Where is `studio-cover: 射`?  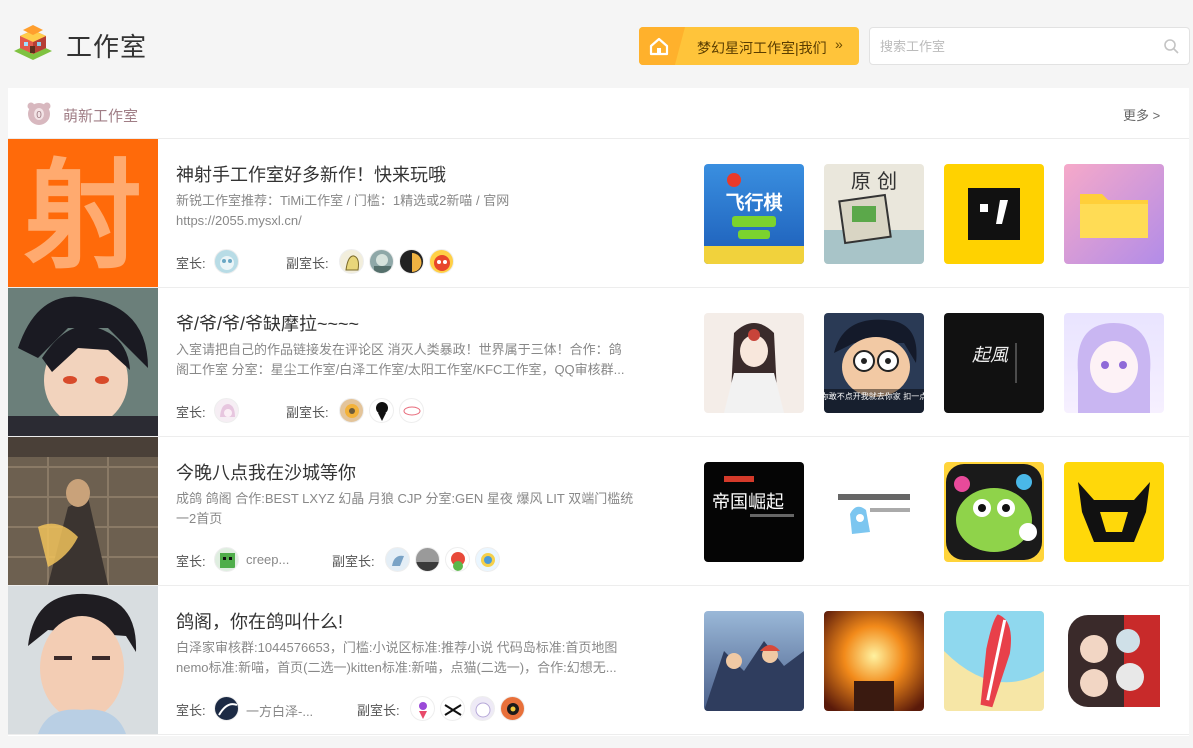
studio-cover: 射 is located at coordinates (83, 213).